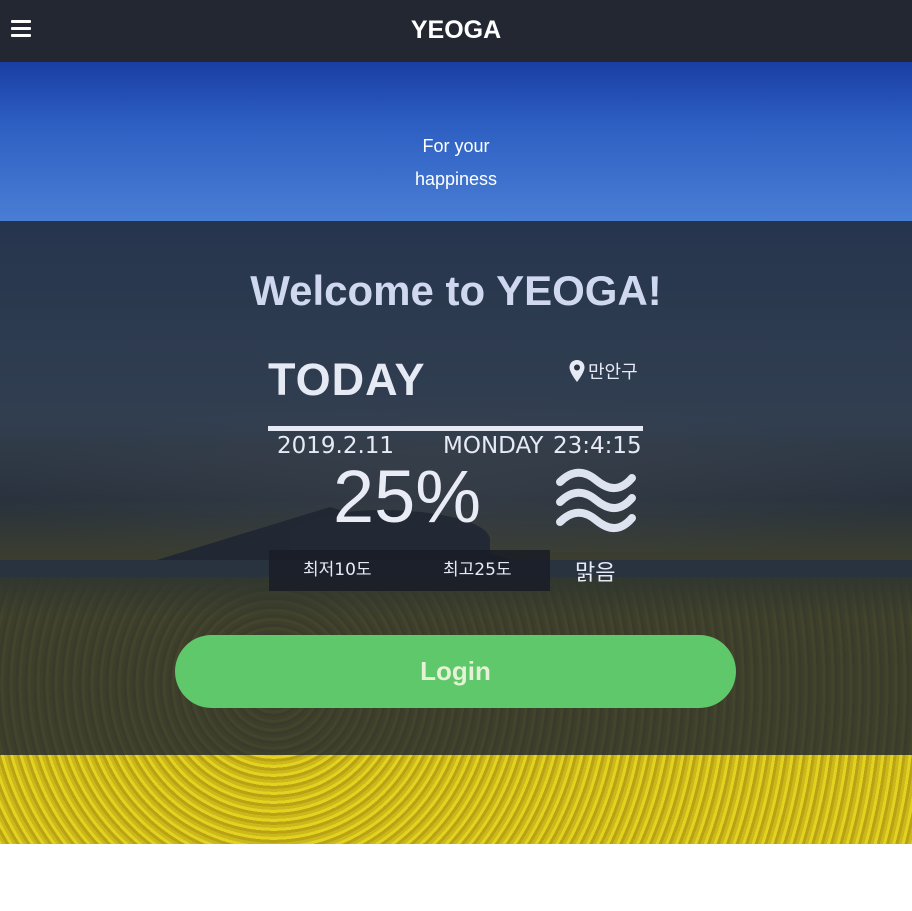 This screenshot has width=912, height=911. Describe the element at coordinates (455, 671) in the screenshot. I see `login-button: Login` at that location.